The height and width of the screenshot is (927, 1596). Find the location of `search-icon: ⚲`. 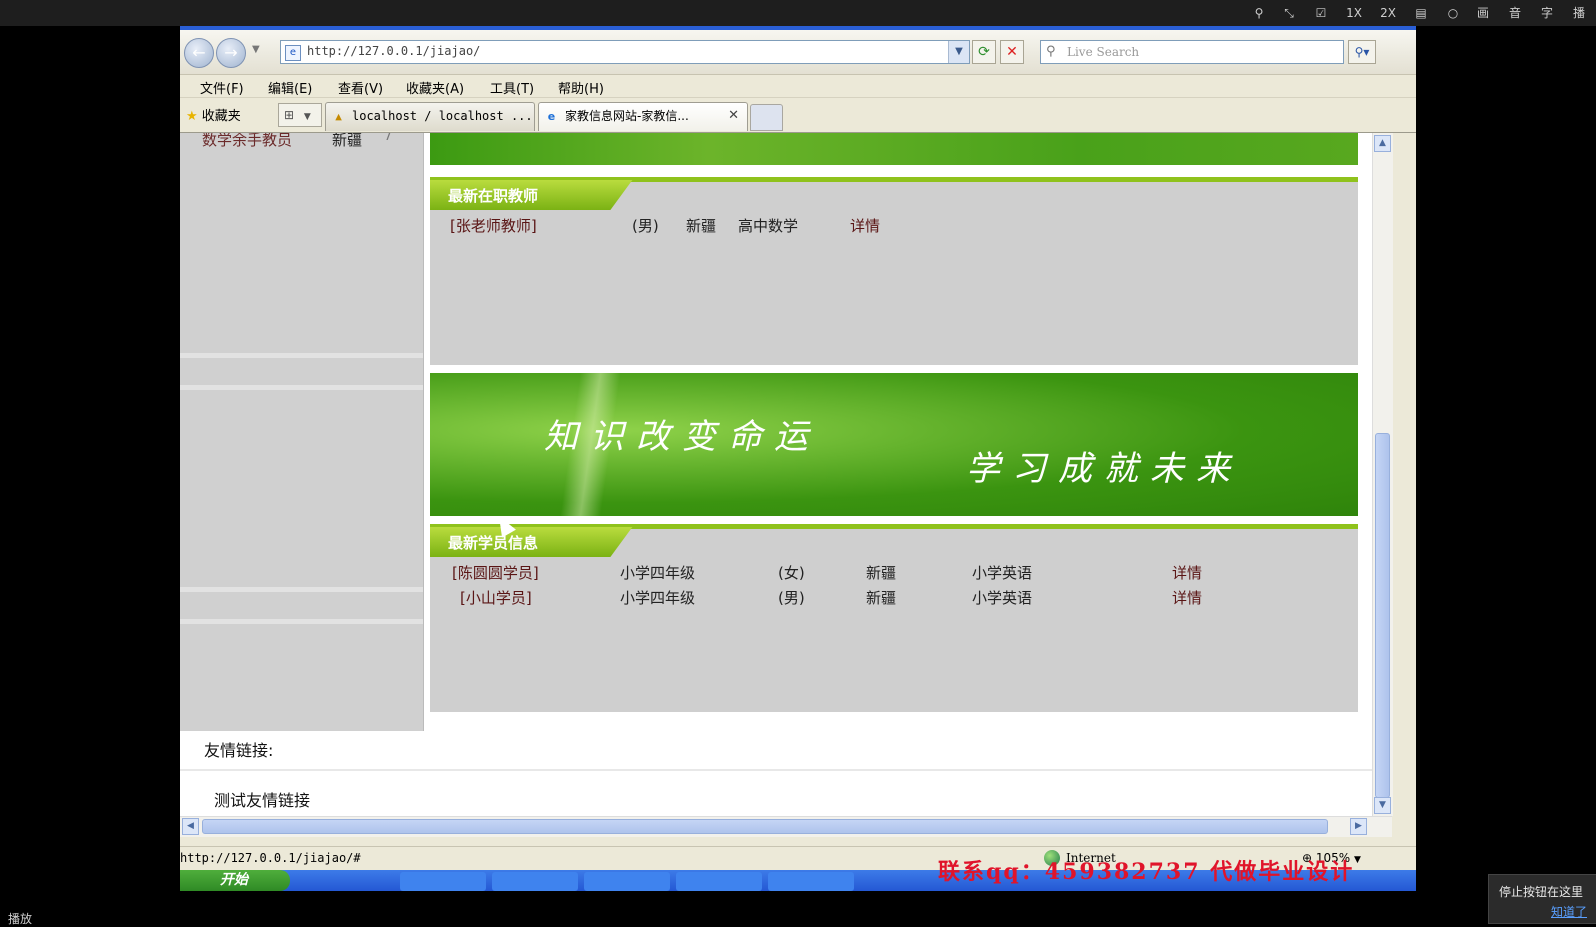

search-icon: ⚲ is located at coordinates (1051, 51).